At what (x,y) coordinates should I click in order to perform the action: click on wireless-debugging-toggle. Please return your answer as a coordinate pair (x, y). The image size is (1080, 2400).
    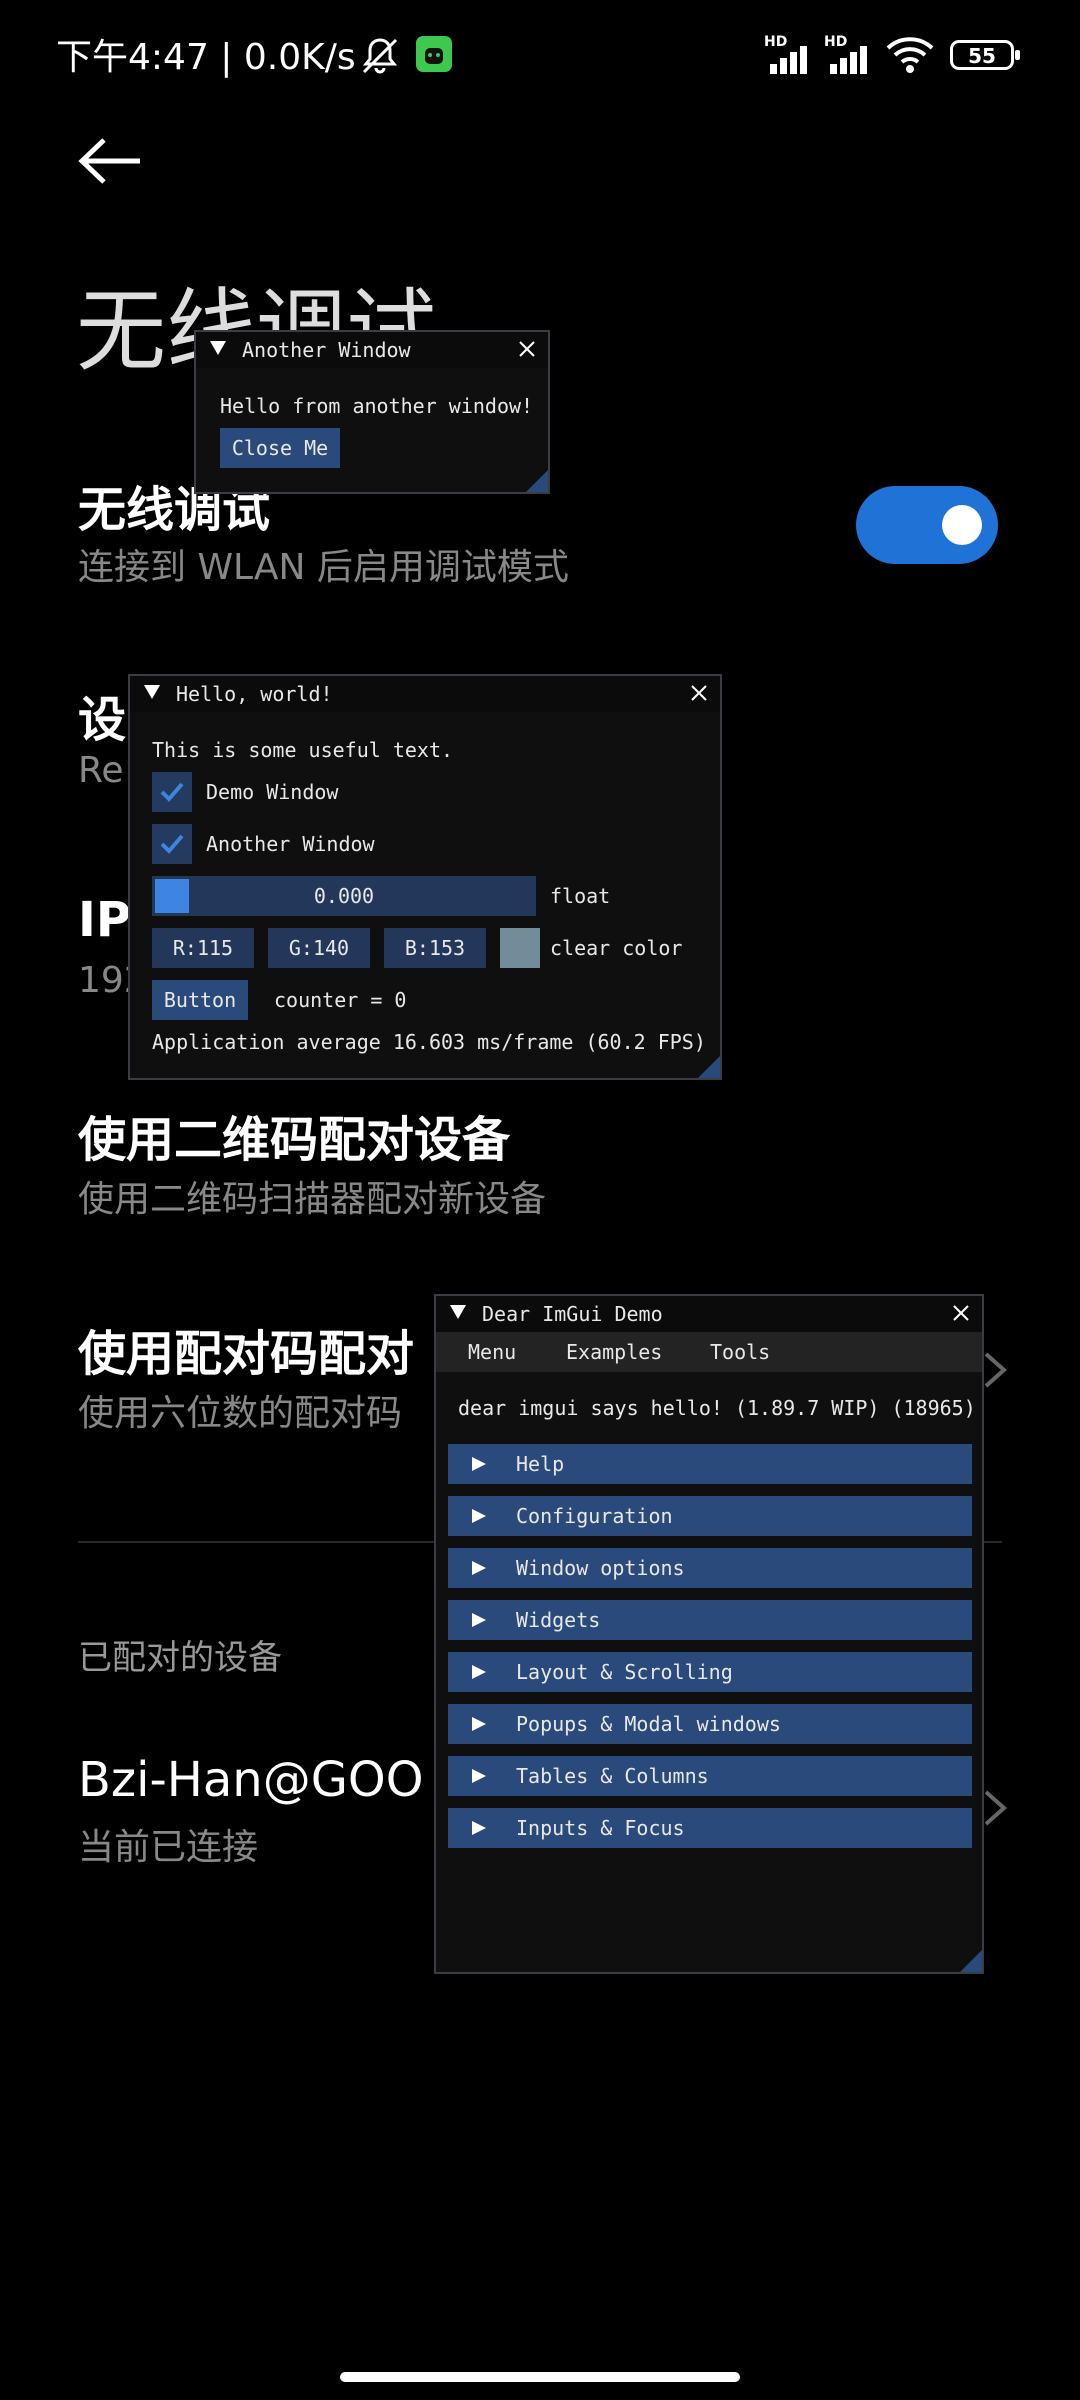
    Looking at the image, I should click on (927, 525).